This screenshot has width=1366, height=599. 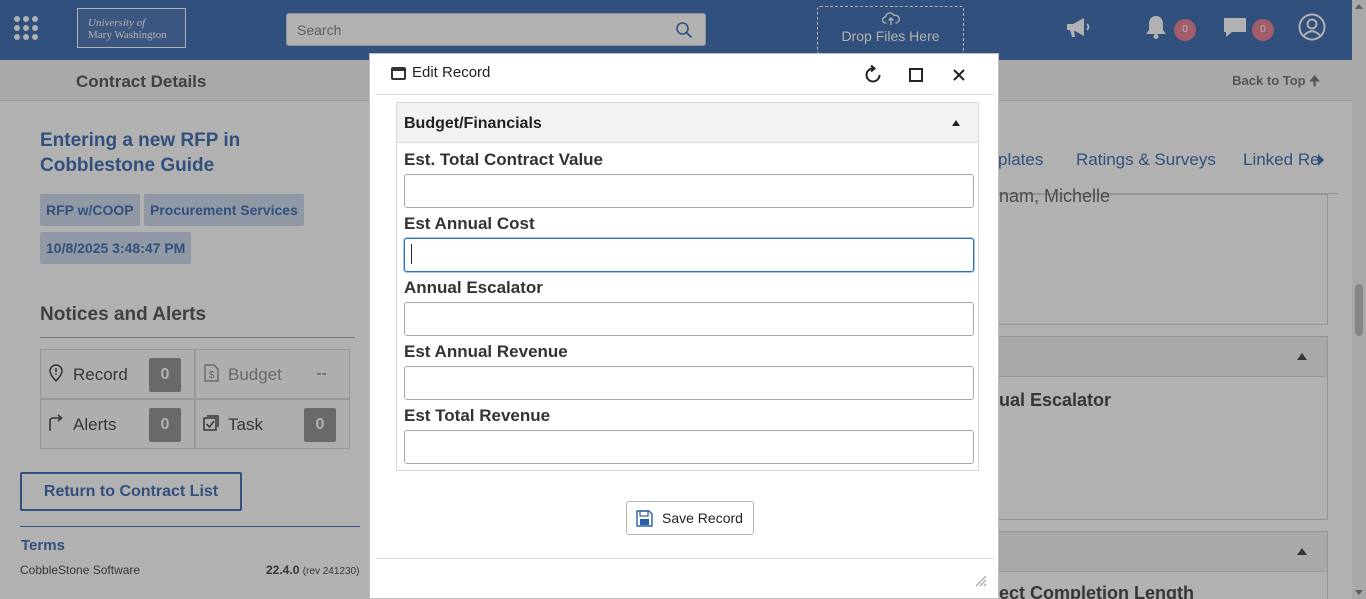 What do you see at coordinates (411, 254) in the screenshot?
I see `text-cursor` at bounding box center [411, 254].